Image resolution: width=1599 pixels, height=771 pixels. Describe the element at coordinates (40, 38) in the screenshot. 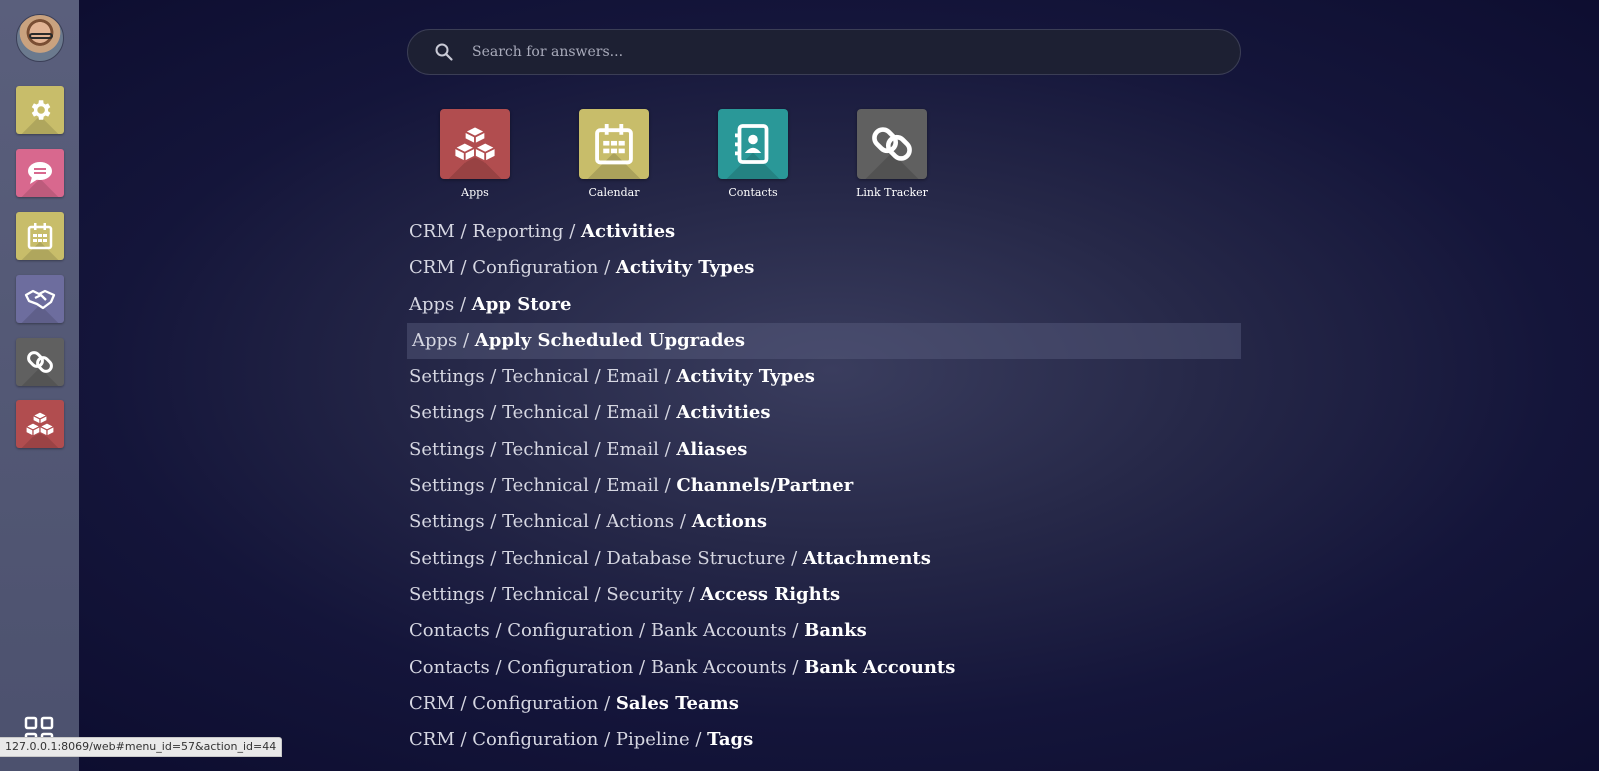

I see `user-avatar` at that location.